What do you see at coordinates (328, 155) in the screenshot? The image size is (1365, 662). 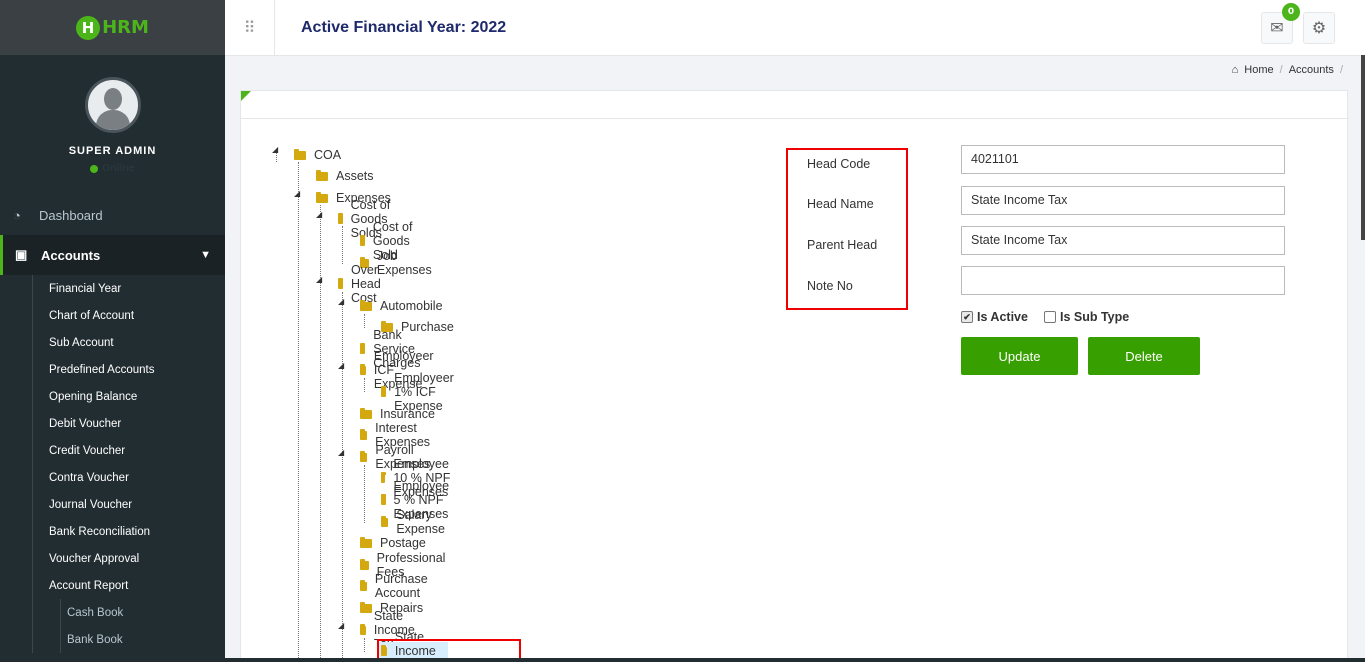 I see `tree-node-label: COA` at bounding box center [328, 155].